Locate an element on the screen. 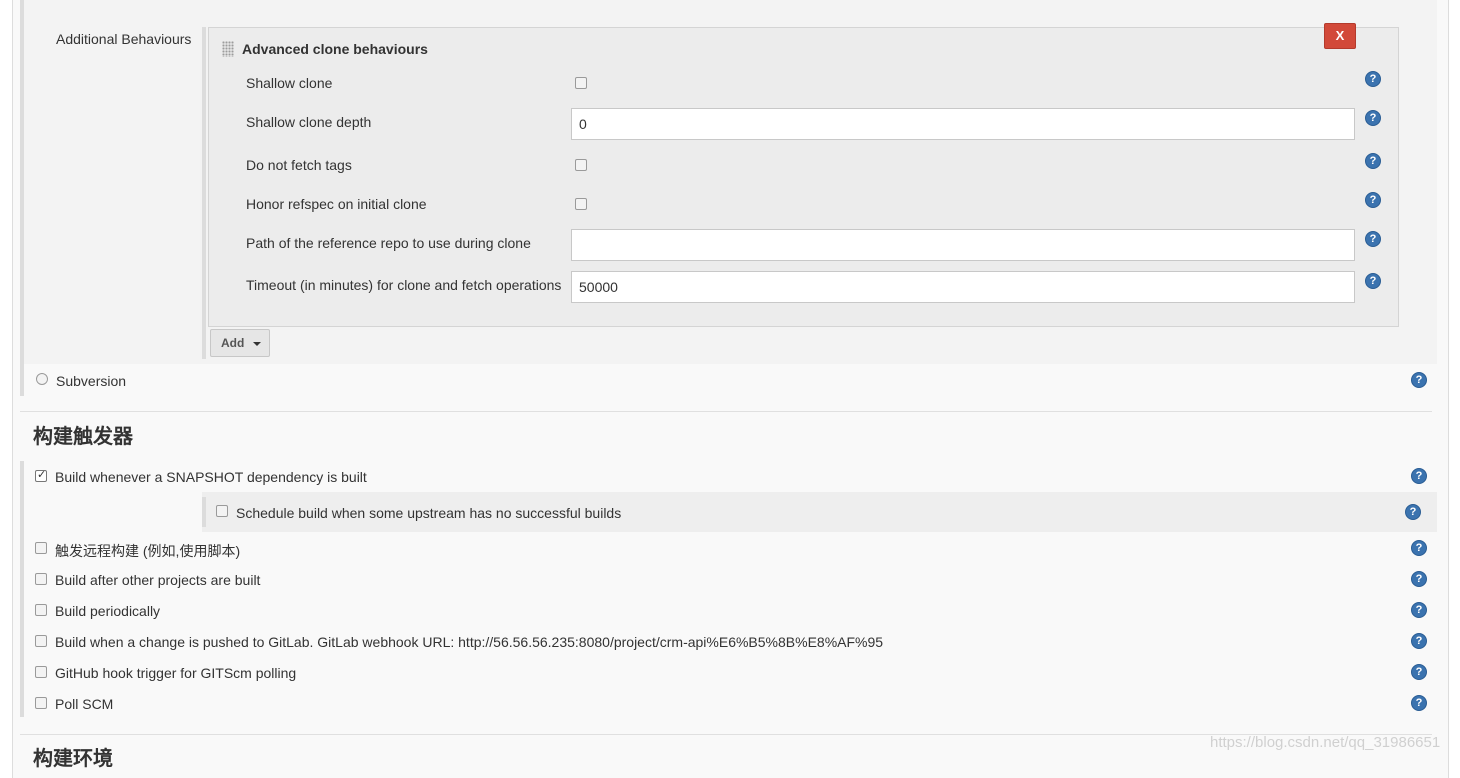 The image size is (1460, 778). add-behaviour-button: Add is located at coordinates (240, 343).